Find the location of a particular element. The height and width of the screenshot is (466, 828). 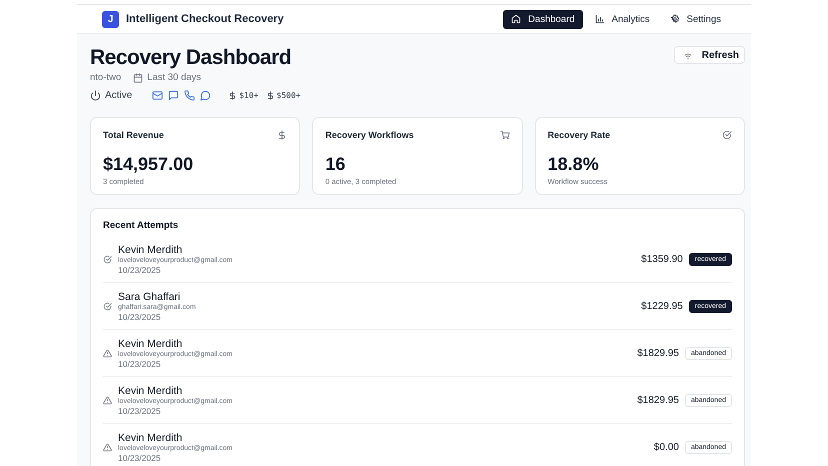

app-logo: J is located at coordinates (110, 19).